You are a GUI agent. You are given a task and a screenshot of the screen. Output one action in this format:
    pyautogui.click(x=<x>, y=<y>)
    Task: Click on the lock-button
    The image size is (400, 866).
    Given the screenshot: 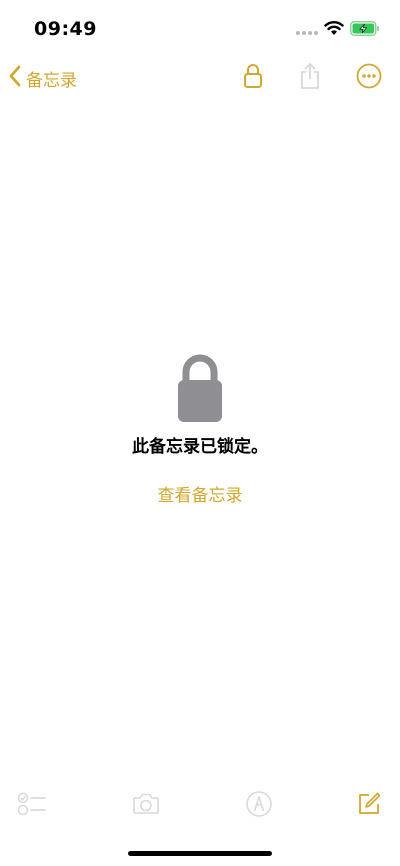 What is the action you would take?
    pyautogui.click(x=253, y=78)
    